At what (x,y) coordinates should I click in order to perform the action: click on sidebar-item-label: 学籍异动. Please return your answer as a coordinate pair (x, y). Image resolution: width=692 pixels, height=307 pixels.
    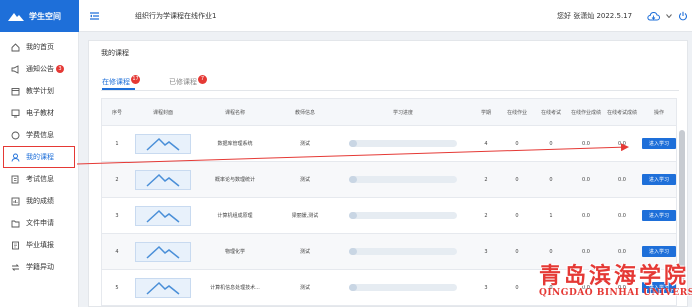
    Looking at the image, I should click on (40, 267).